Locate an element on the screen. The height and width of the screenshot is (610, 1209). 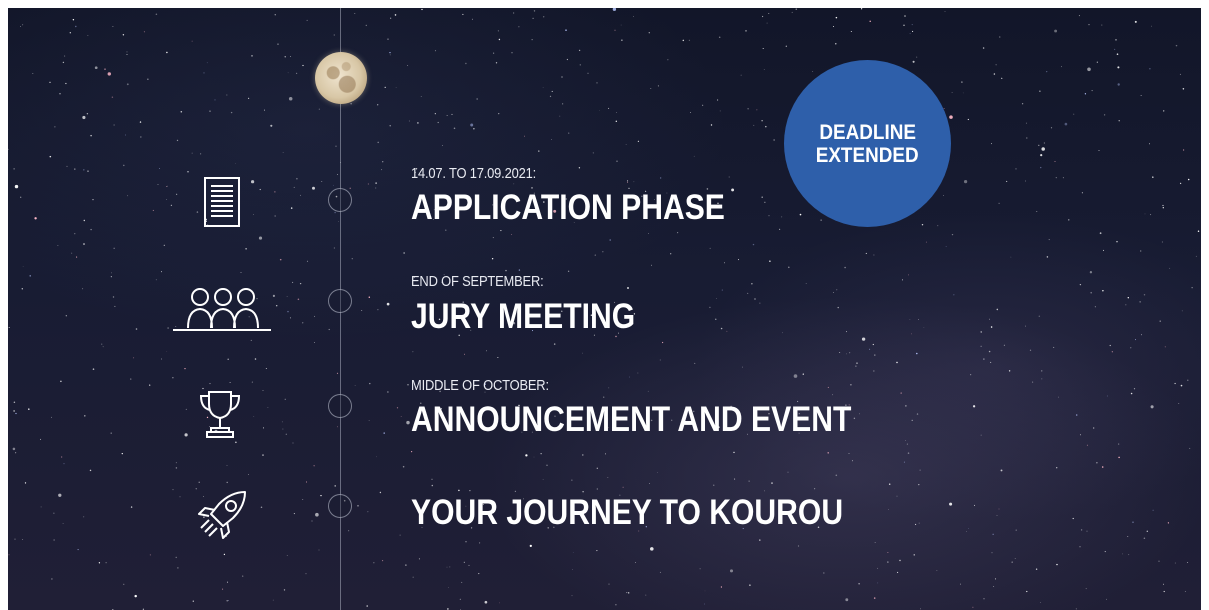
badge-line-1: DEADLINE is located at coordinates (867, 132).